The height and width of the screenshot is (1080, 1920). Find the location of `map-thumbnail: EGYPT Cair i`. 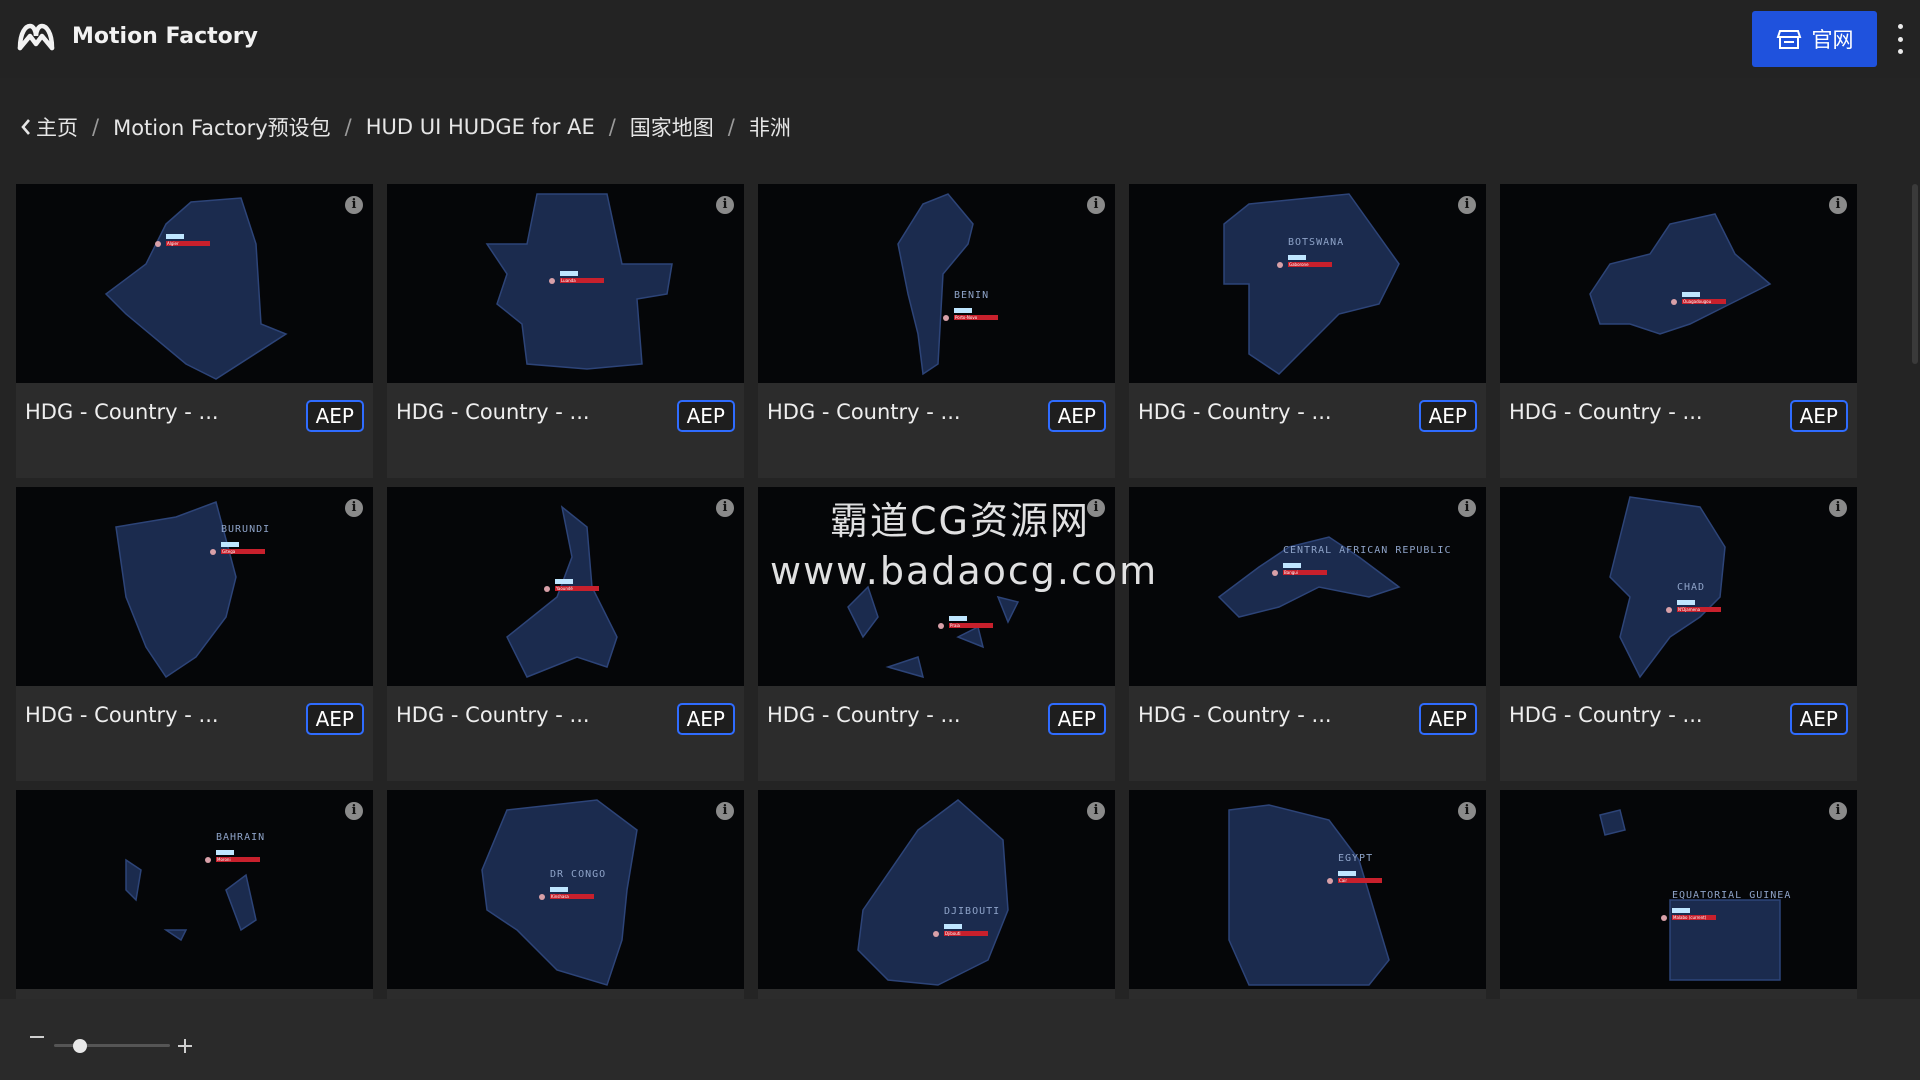

map-thumbnail: EGYPT Cair i is located at coordinates (1307, 889).